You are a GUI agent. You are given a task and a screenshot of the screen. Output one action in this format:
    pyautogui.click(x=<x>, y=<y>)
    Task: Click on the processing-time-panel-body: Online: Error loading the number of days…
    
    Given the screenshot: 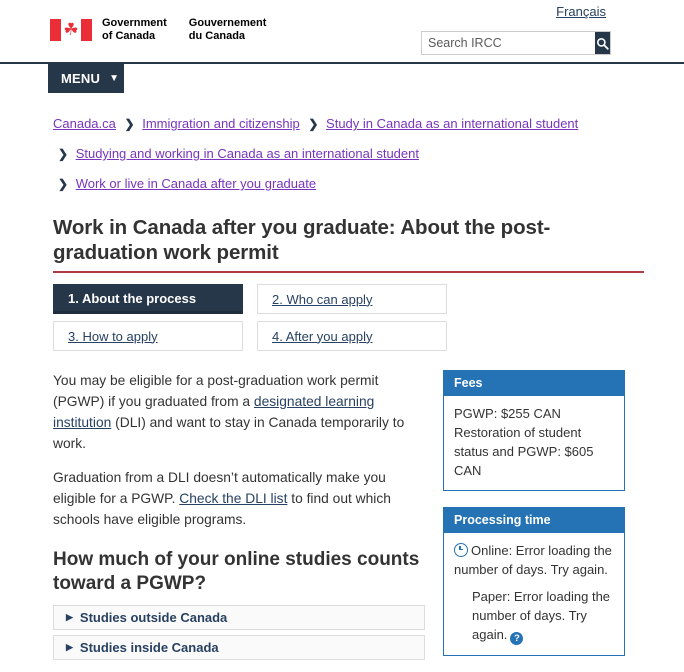 What is the action you would take?
    pyautogui.click(x=534, y=594)
    